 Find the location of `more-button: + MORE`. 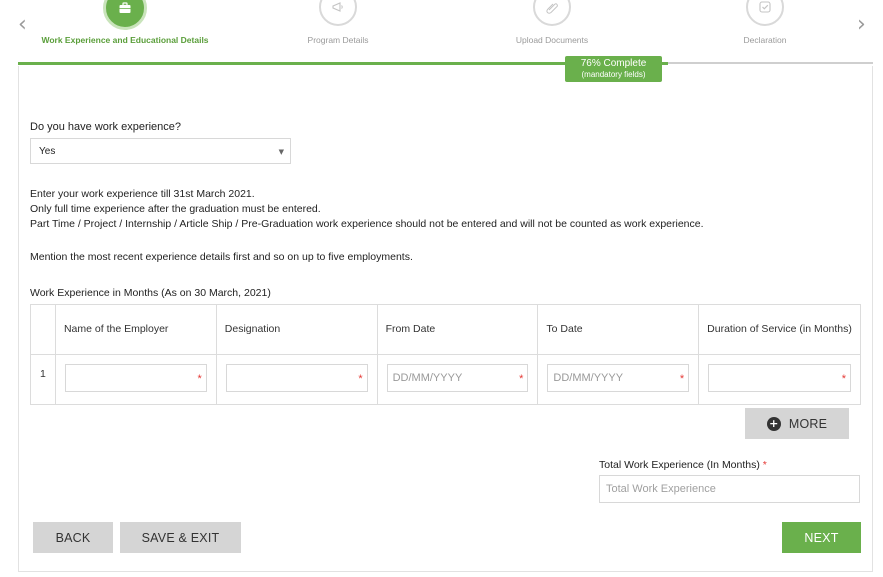

more-button: + MORE is located at coordinates (797, 423).